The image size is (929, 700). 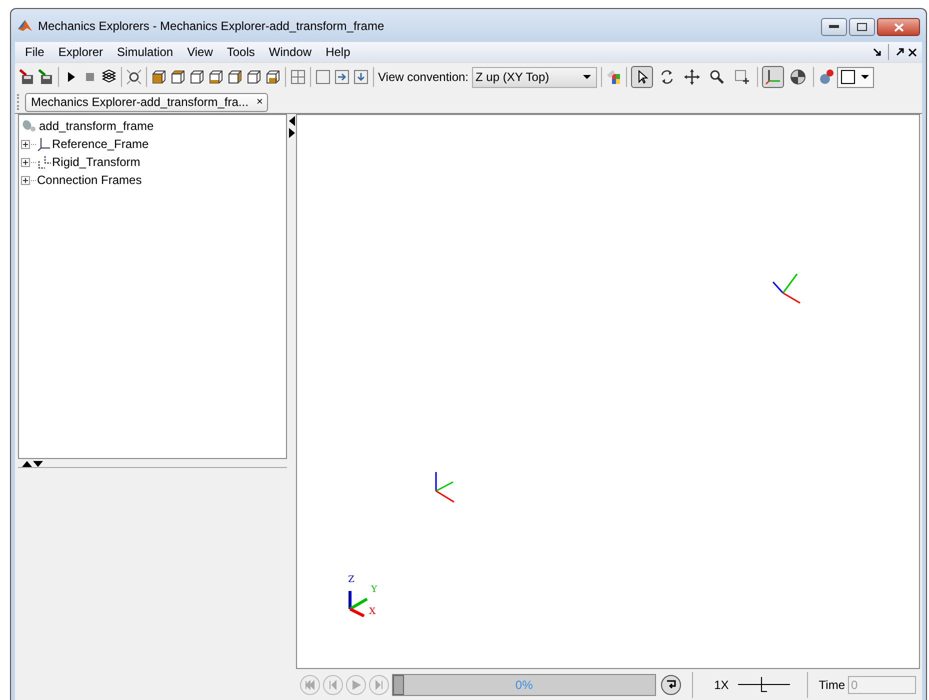 I want to click on split-right-icon, so click(x=342, y=77).